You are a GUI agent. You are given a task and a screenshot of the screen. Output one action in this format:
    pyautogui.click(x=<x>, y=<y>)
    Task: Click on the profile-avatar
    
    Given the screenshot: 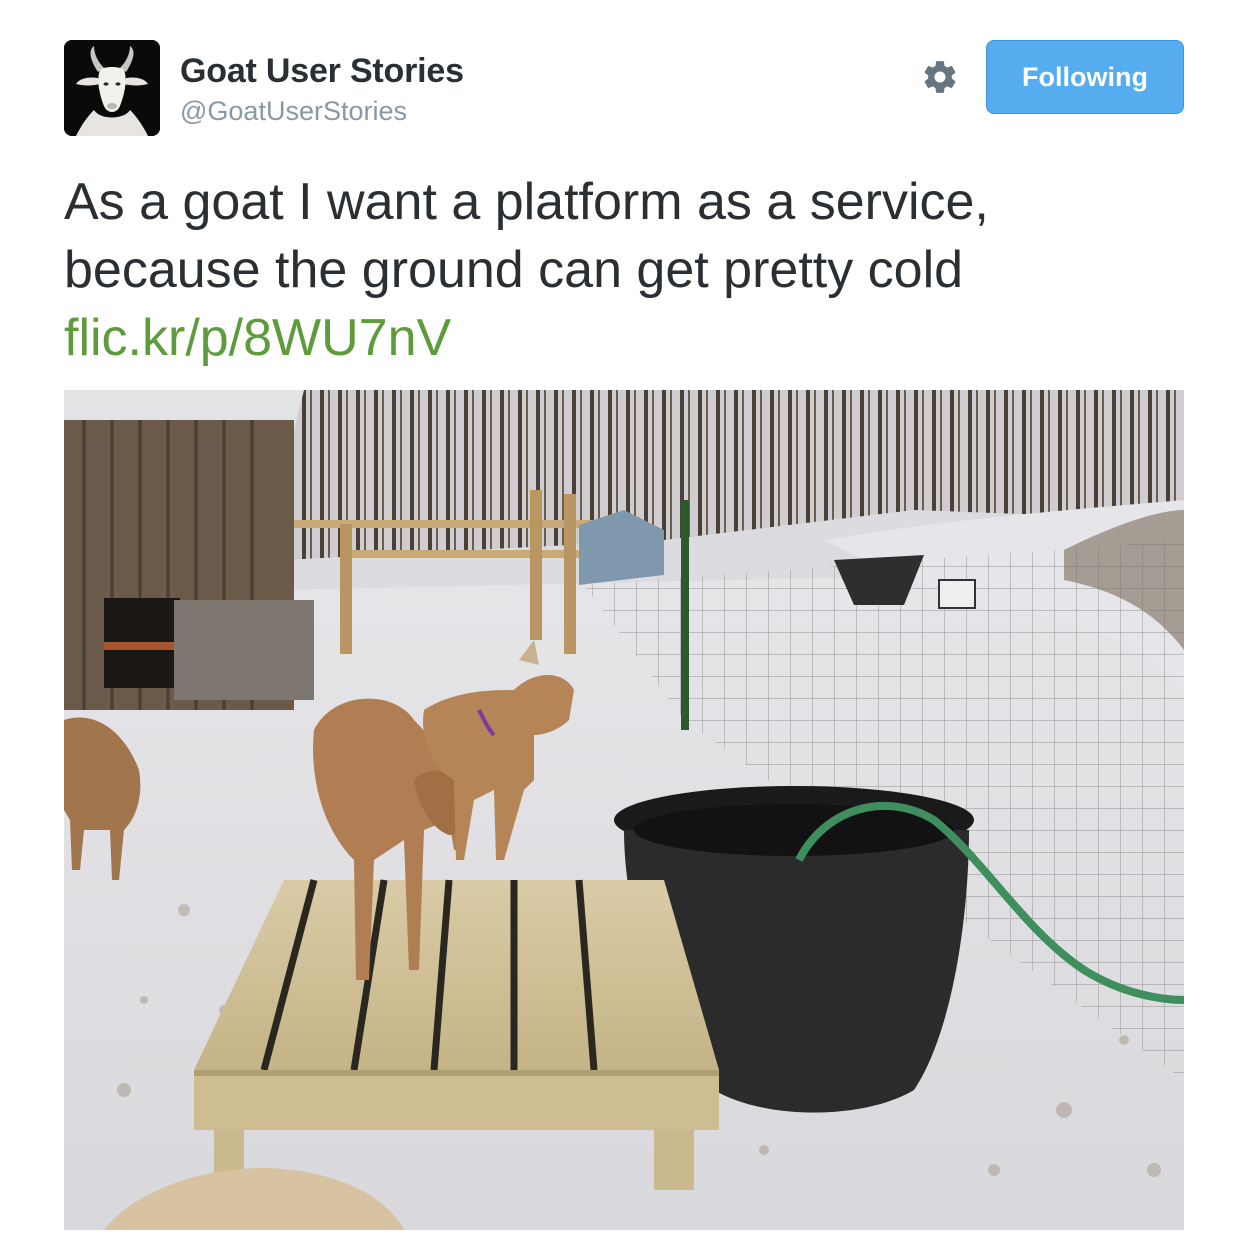 What is the action you would take?
    pyautogui.click(x=112, y=88)
    